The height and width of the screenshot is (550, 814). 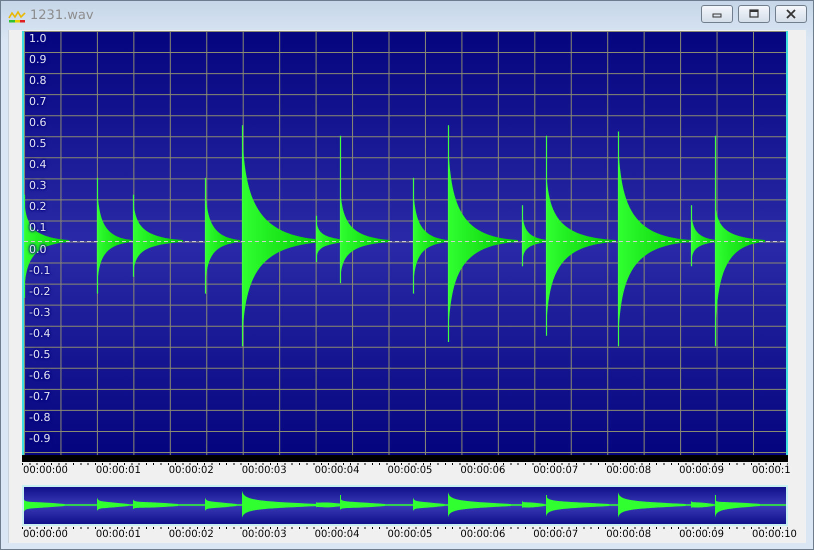 What do you see at coordinates (39, 397) in the screenshot?
I see `amplitude-label: -0.7` at bounding box center [39, 397].